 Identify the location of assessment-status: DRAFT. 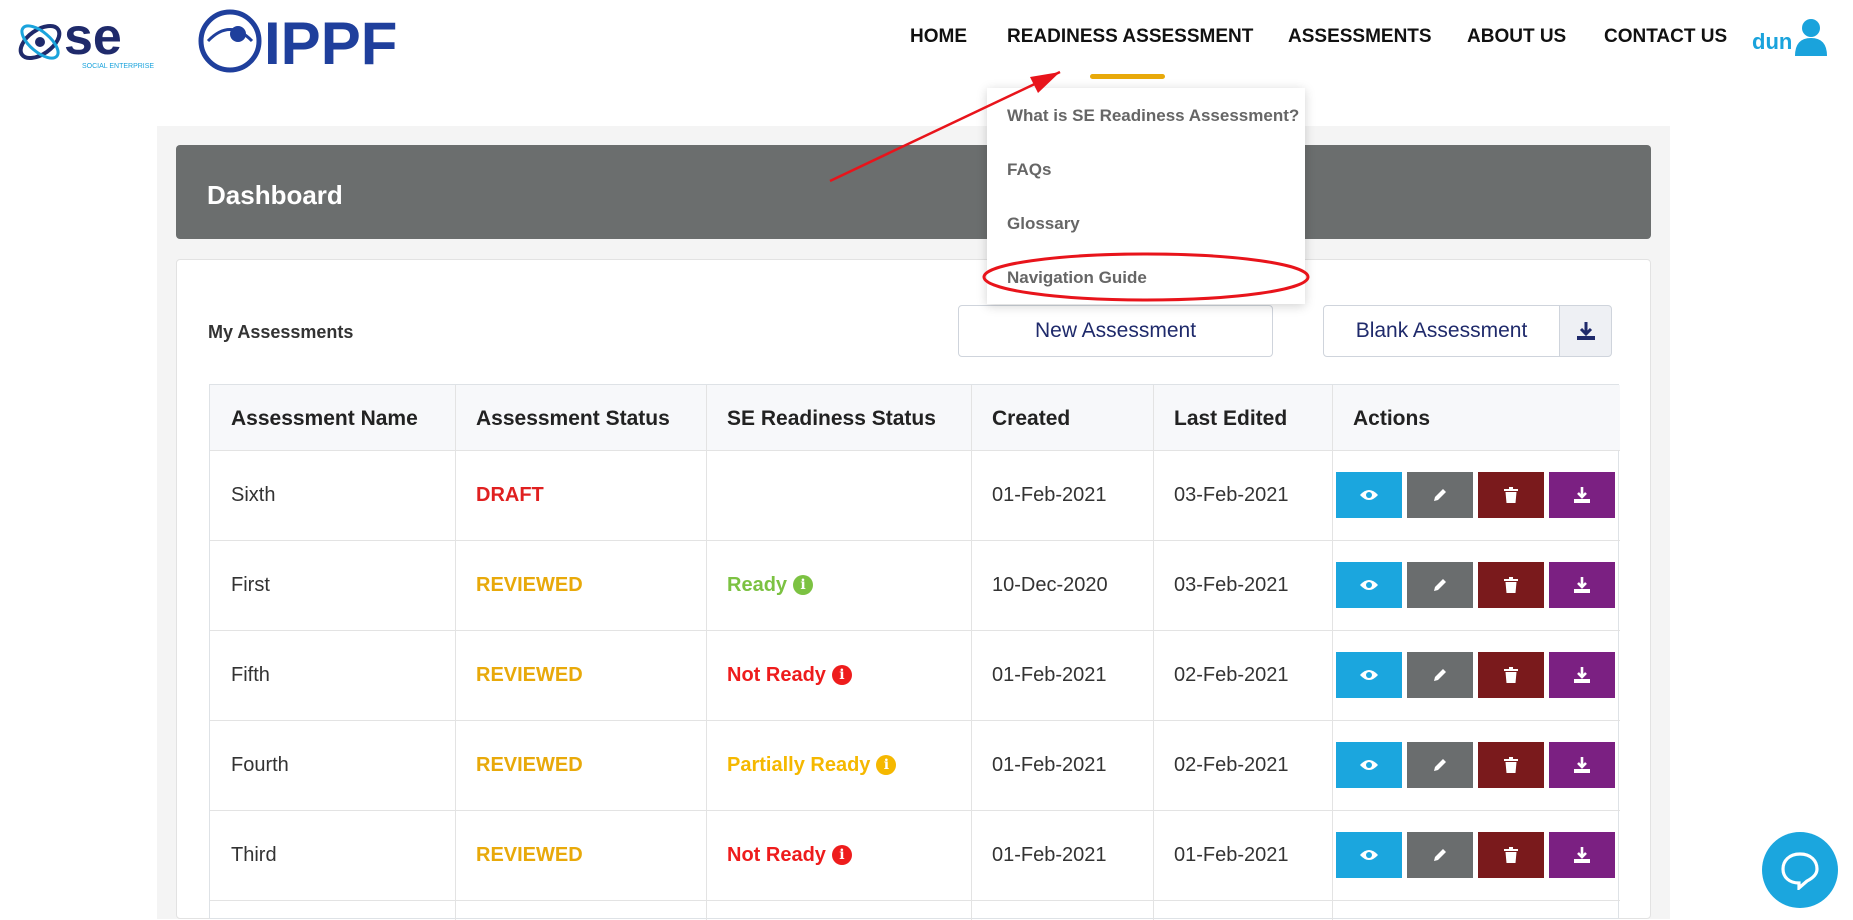
(510, 495).